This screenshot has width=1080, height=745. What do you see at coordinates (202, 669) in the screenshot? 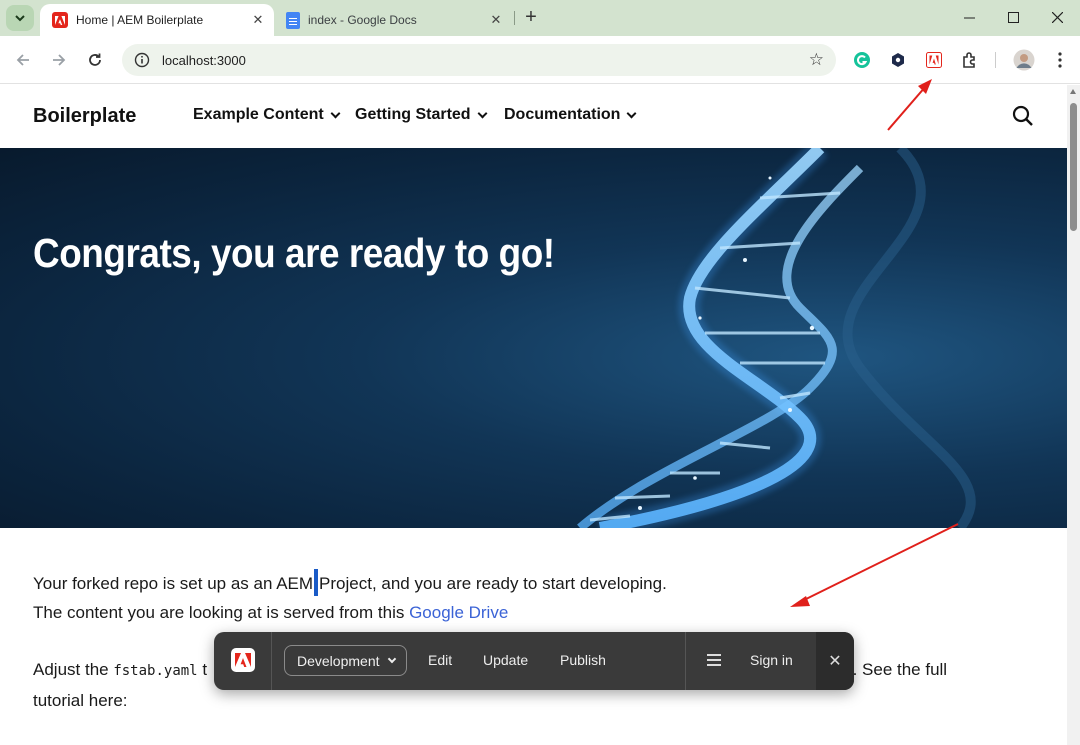
I see `fstab-text: t` at bounding box center [202, 669].